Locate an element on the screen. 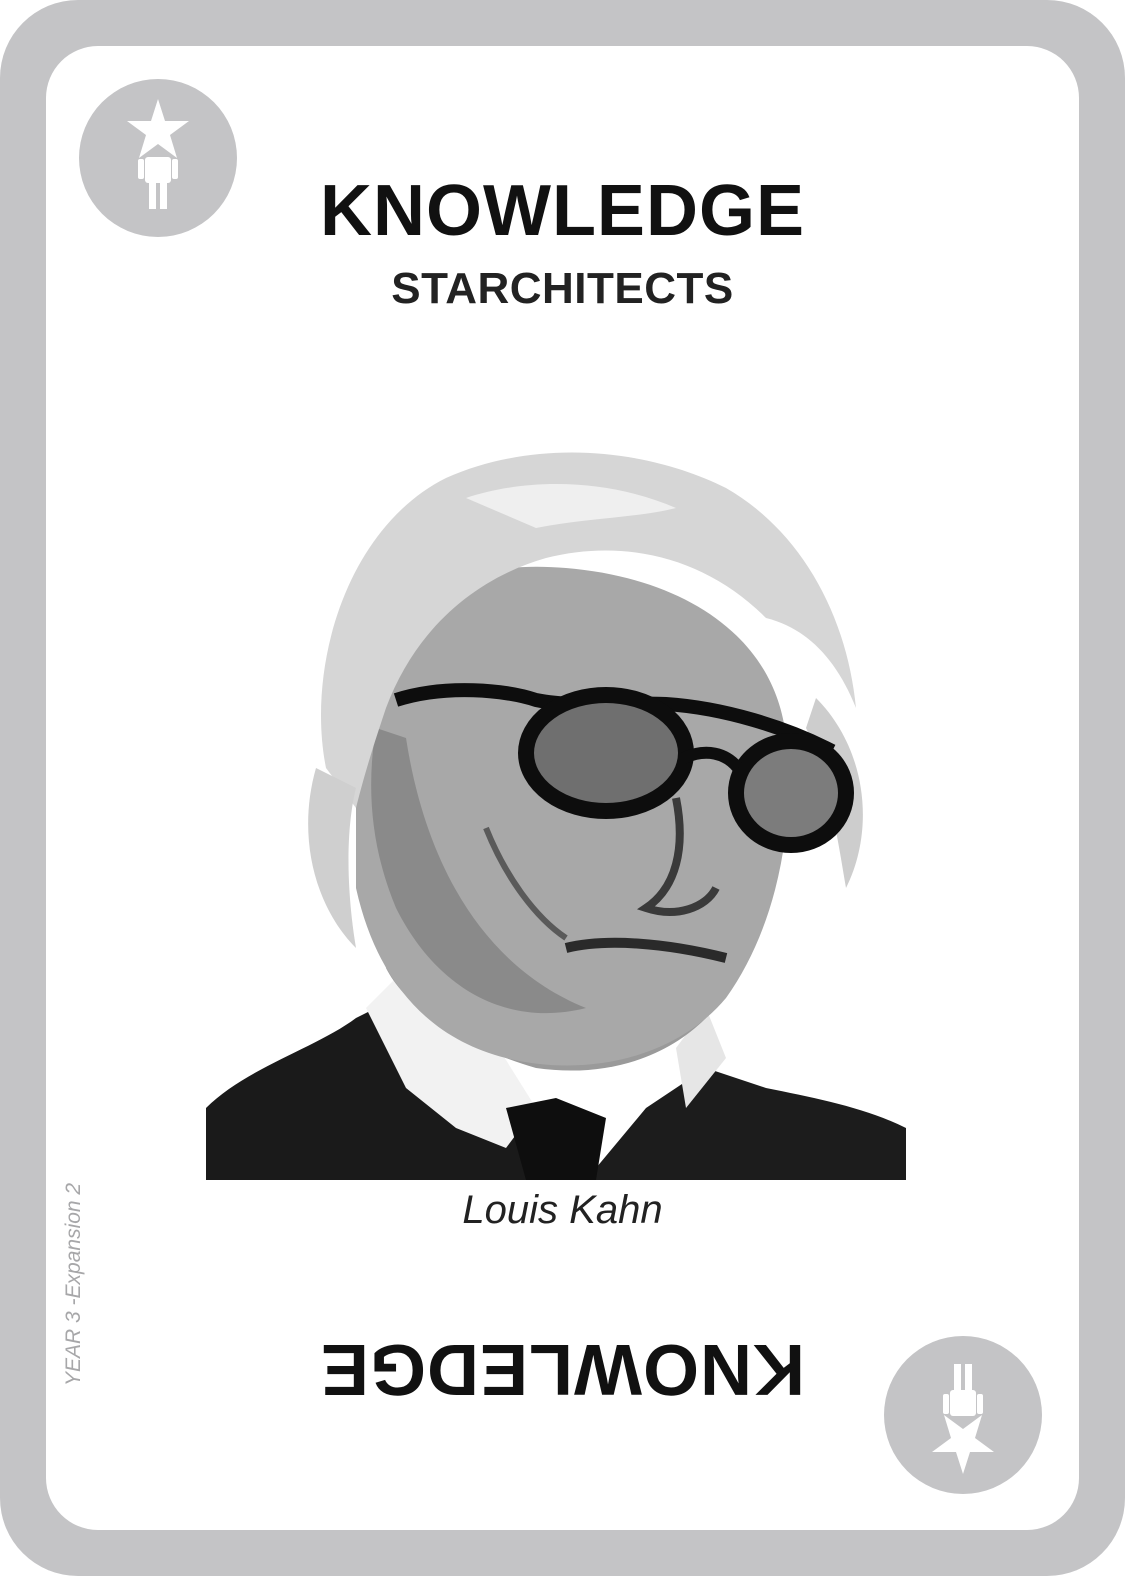 The image size is (1125, 1576). person-name: Louis Kahn is located at coordinates (562, 1210).